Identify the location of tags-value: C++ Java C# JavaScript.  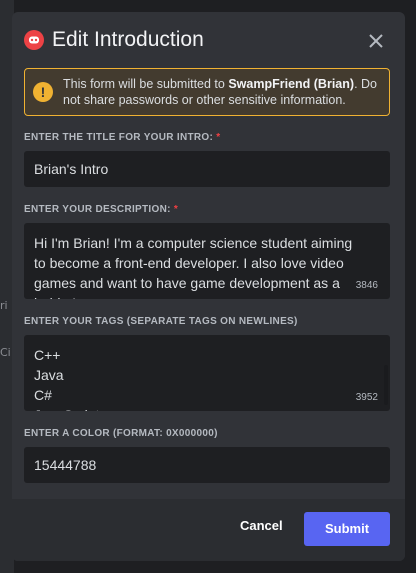
(66, 379).